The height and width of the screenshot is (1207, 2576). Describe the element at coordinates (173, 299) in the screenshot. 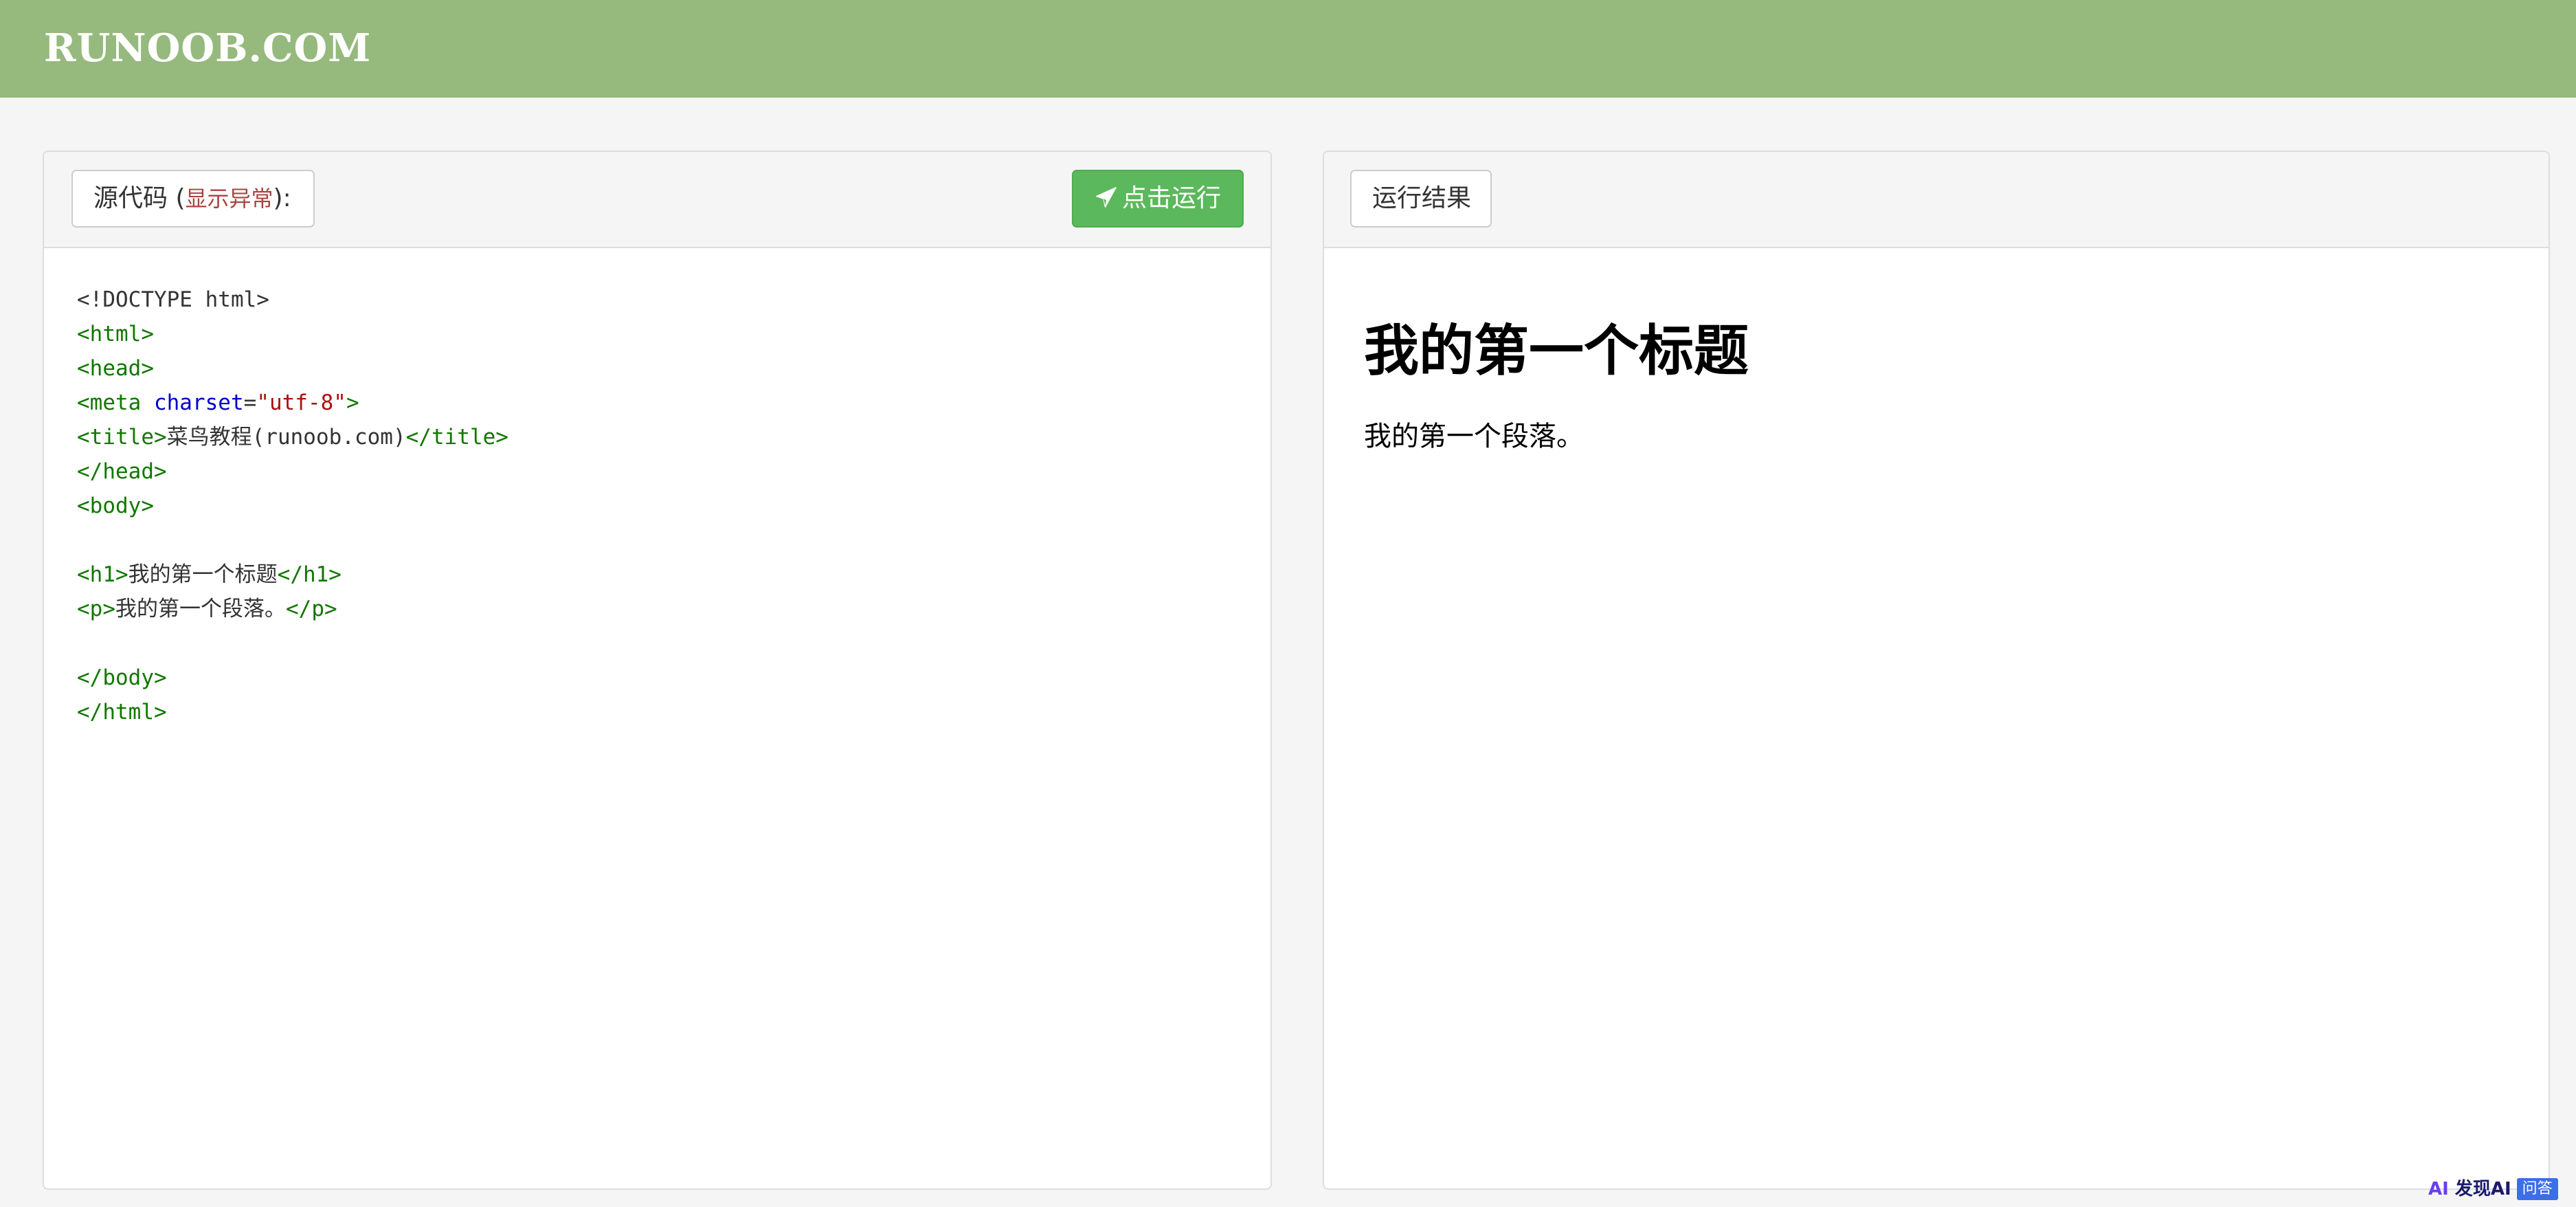

I see `code-token: <!DOCTYPE html>` at that location.